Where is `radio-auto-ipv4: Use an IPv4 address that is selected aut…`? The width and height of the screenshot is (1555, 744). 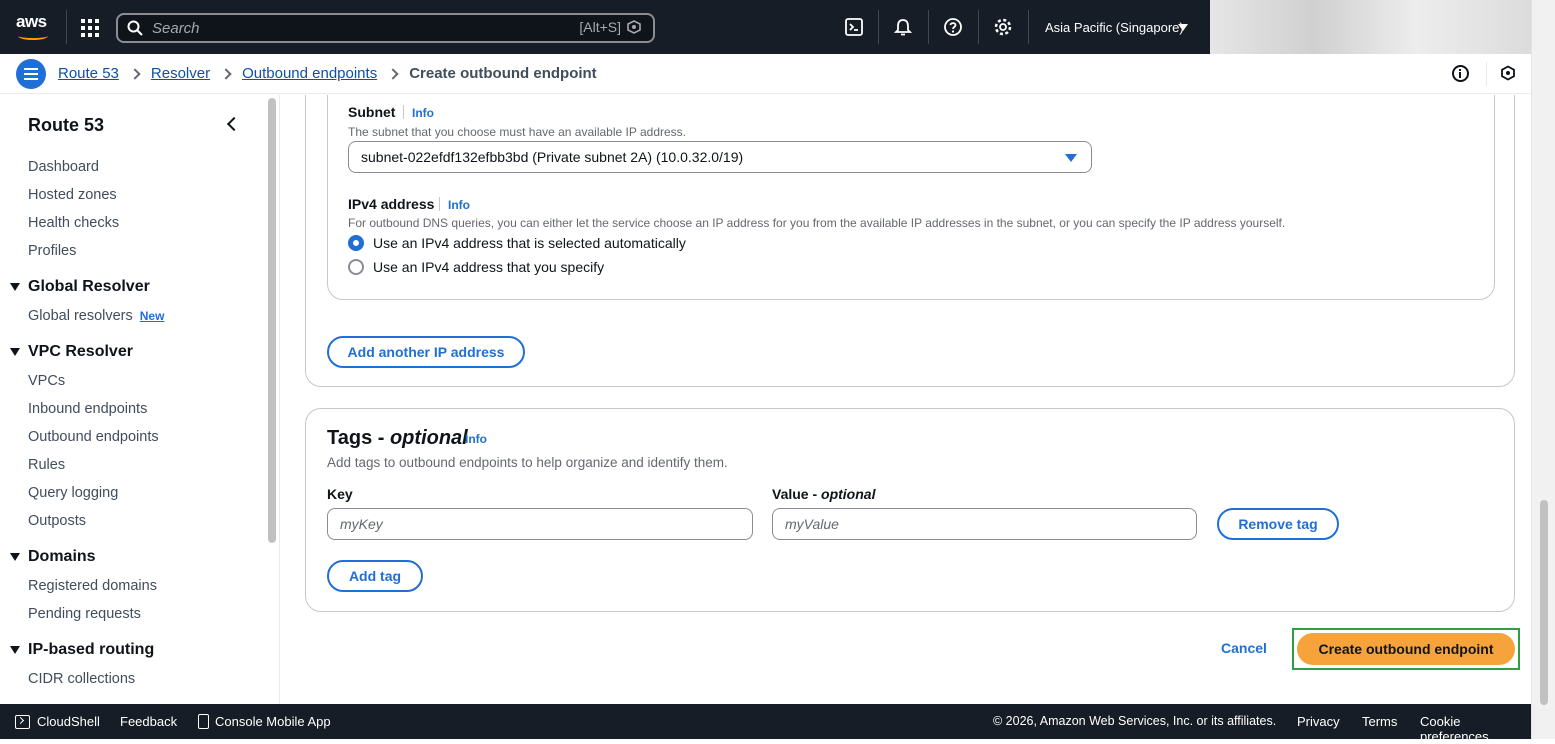 radio-auto-ipv4: Use an IPv4 address that is selected aut… is located at coordinates (517, 243).